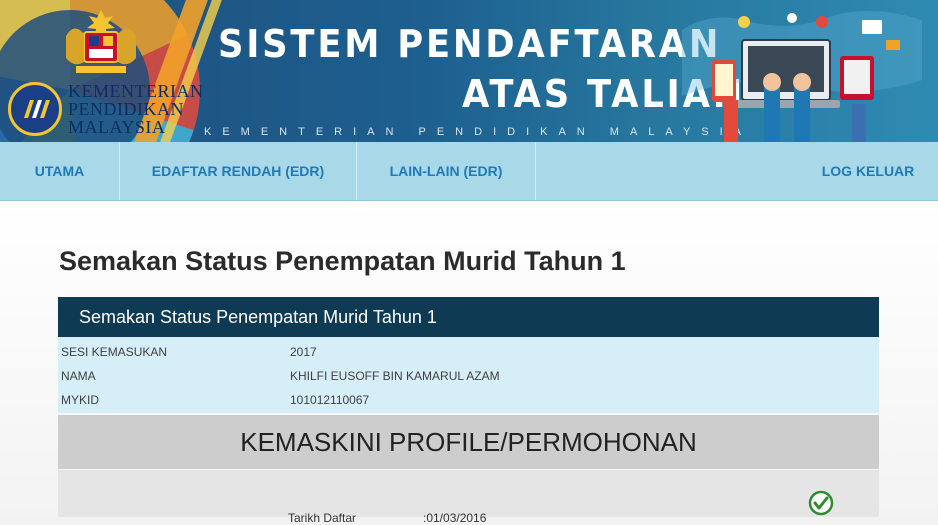 Image resolution: width=938 pixels, height=525 pixels. Describe the element at coordinates (322, 518) in the screenshot. I see `tarikh-daftar-label: Tarikh Daftar` at that location.